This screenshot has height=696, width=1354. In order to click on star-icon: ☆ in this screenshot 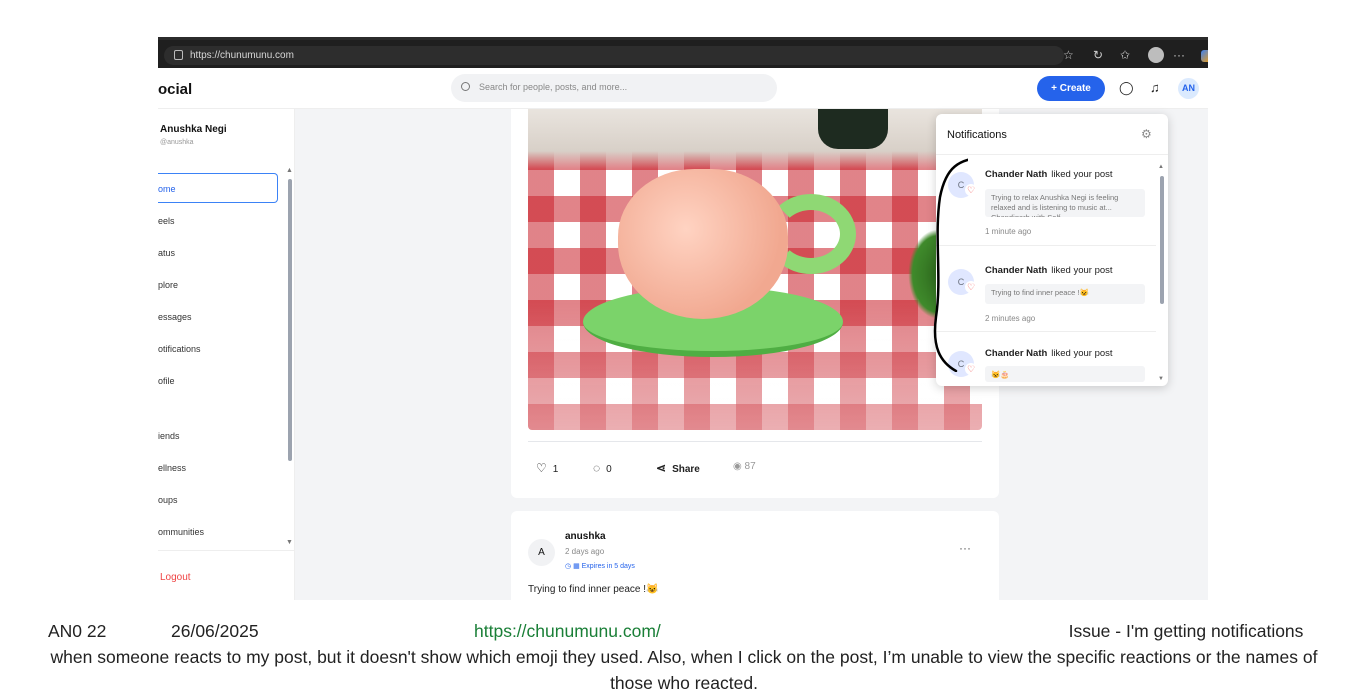, I will do `click(1068, 55)`.